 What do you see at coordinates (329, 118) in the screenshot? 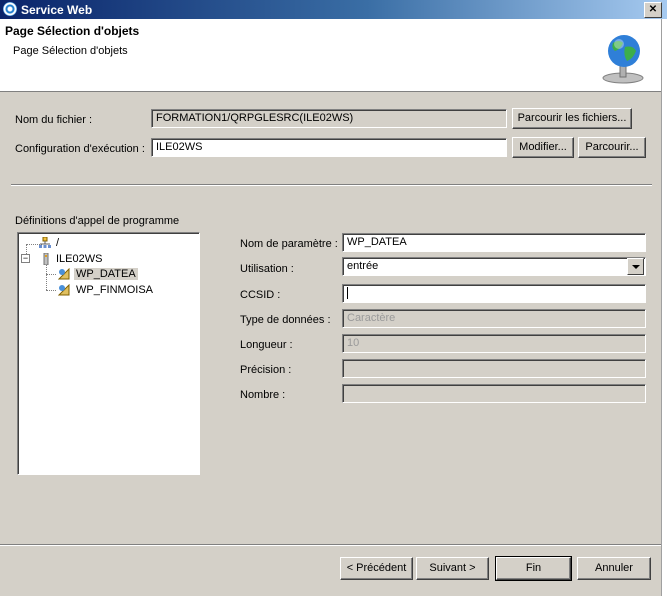
I see `file-name-field: FORMATION1/QRPGLESRC(ILE02WS)` at bounding box center [329, 118].